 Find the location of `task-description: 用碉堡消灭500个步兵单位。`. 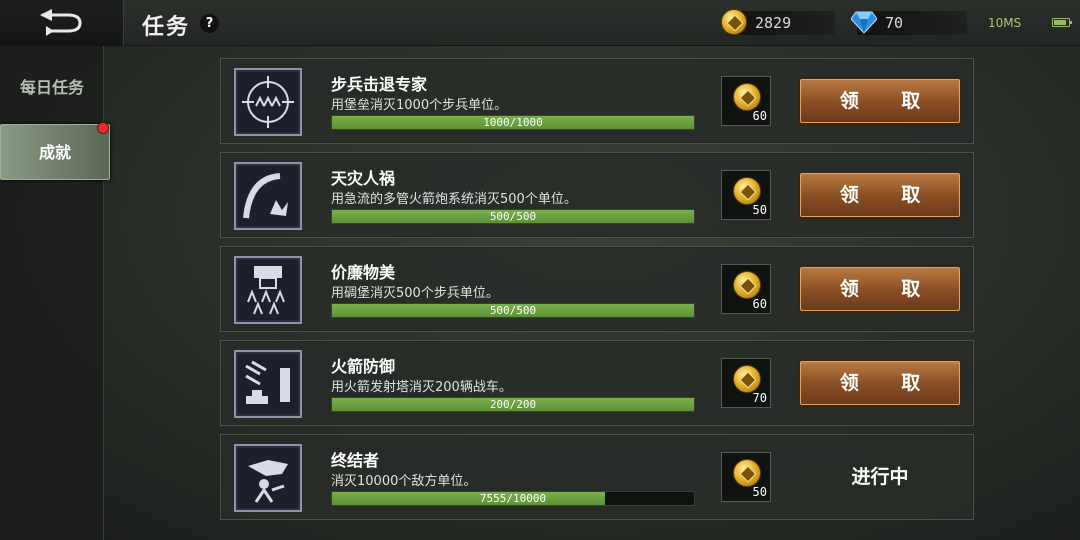

task-description: 用碉堡消灭500个步兵单位。 is located at coordinates (415, 293).